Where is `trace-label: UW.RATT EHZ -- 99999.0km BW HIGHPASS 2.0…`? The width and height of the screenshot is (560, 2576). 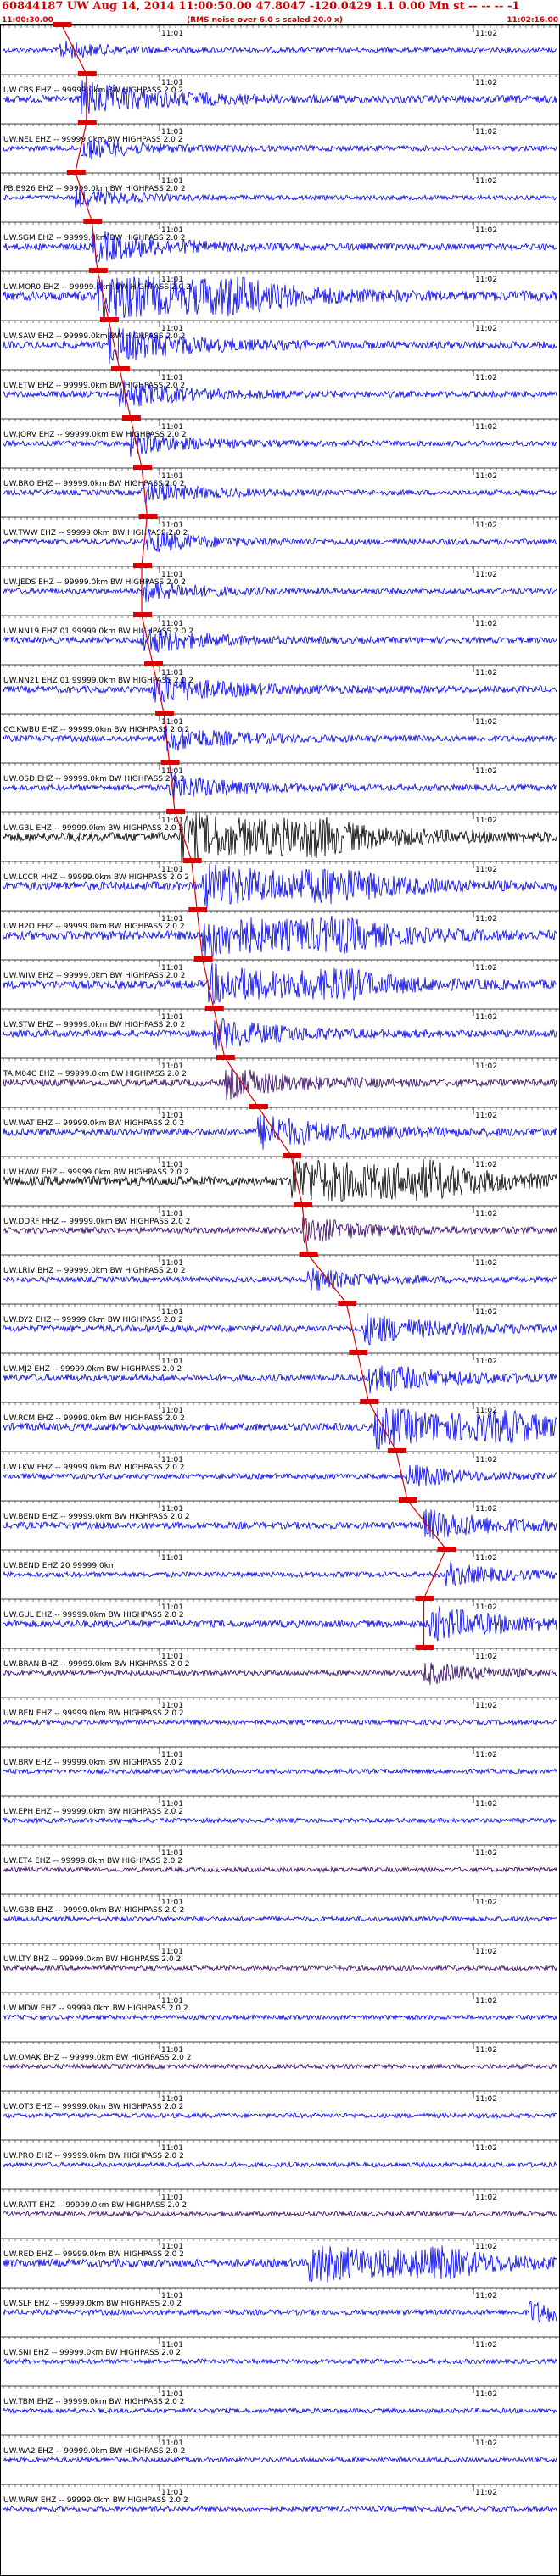
trace-label: UW.RATT EHZ -- 99999.0km BW HIGHPASS 2.0… is located at coordinates (95, 2205).